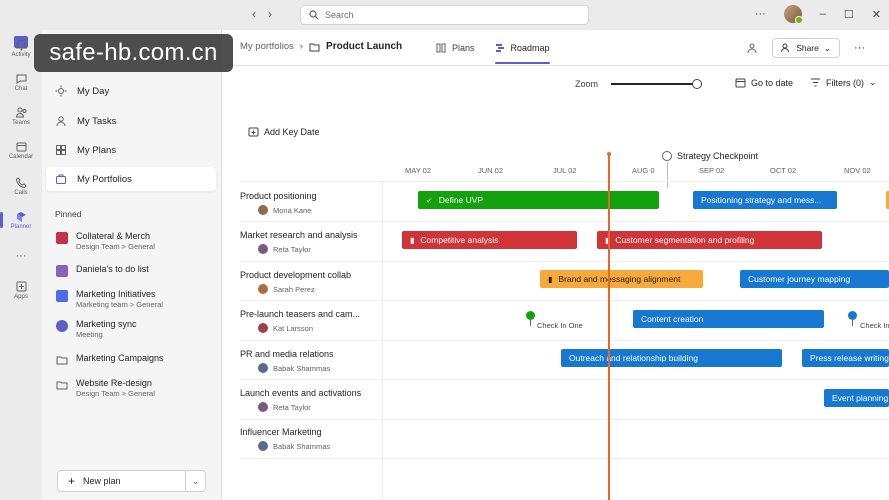 The height and width of the screenshot is (500, 889). Describe the element at coordinates (21, 45) in the screenshot. I see `bell-icon` at that location.